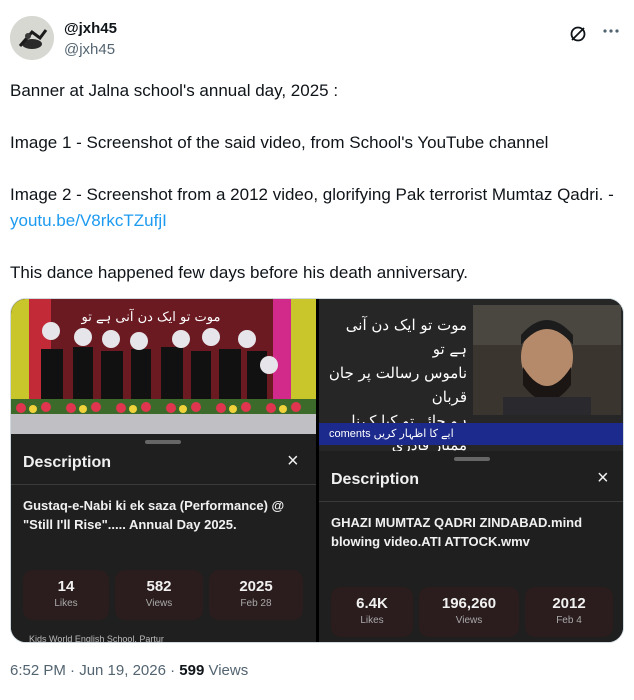  I want to click on stat-label: Feb 4, so click(569, 620).